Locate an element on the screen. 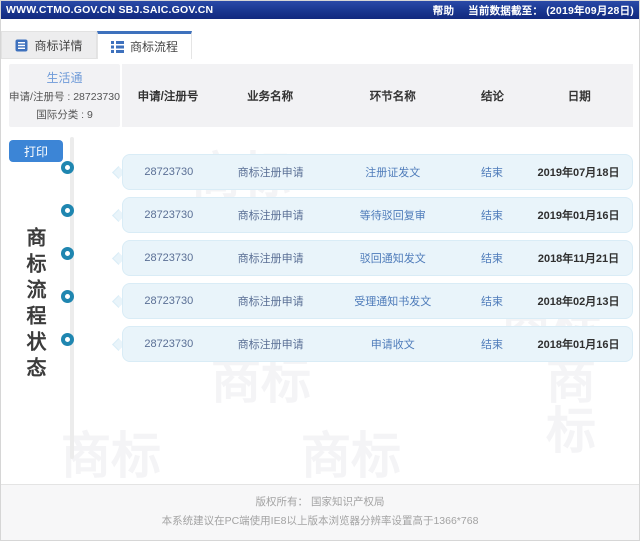  row-date: 2019年01月16日 is located at coordinates (578, 216).